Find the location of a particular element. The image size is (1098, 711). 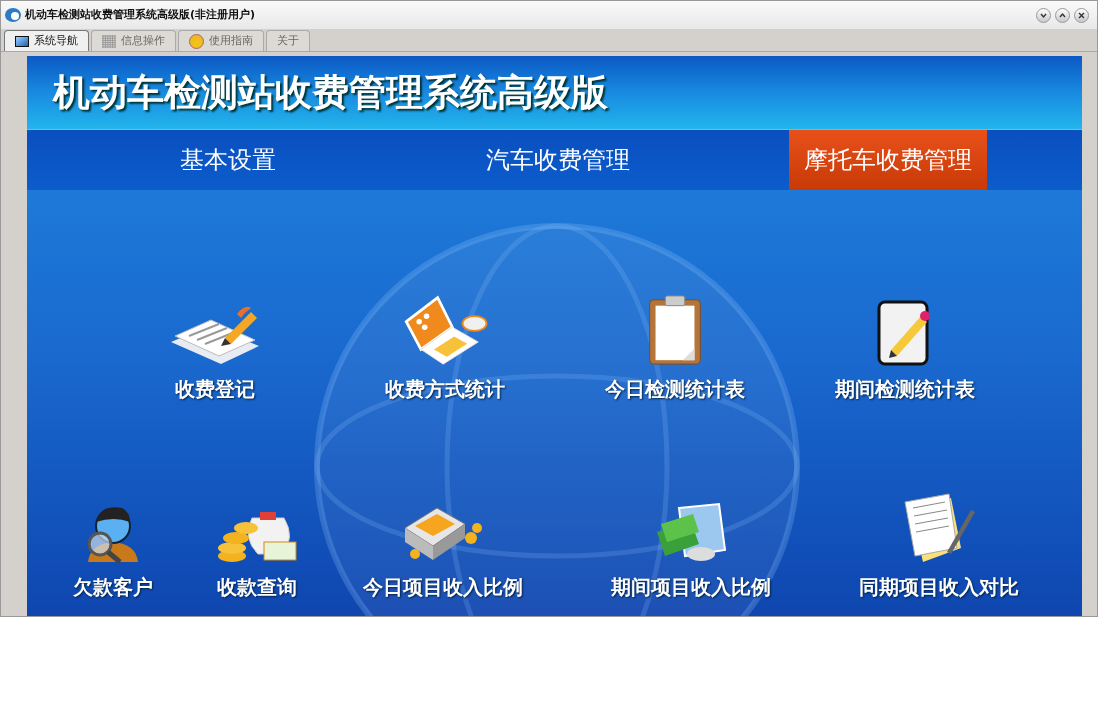

chevron-up-icon is located at coordinates (1062, 15).